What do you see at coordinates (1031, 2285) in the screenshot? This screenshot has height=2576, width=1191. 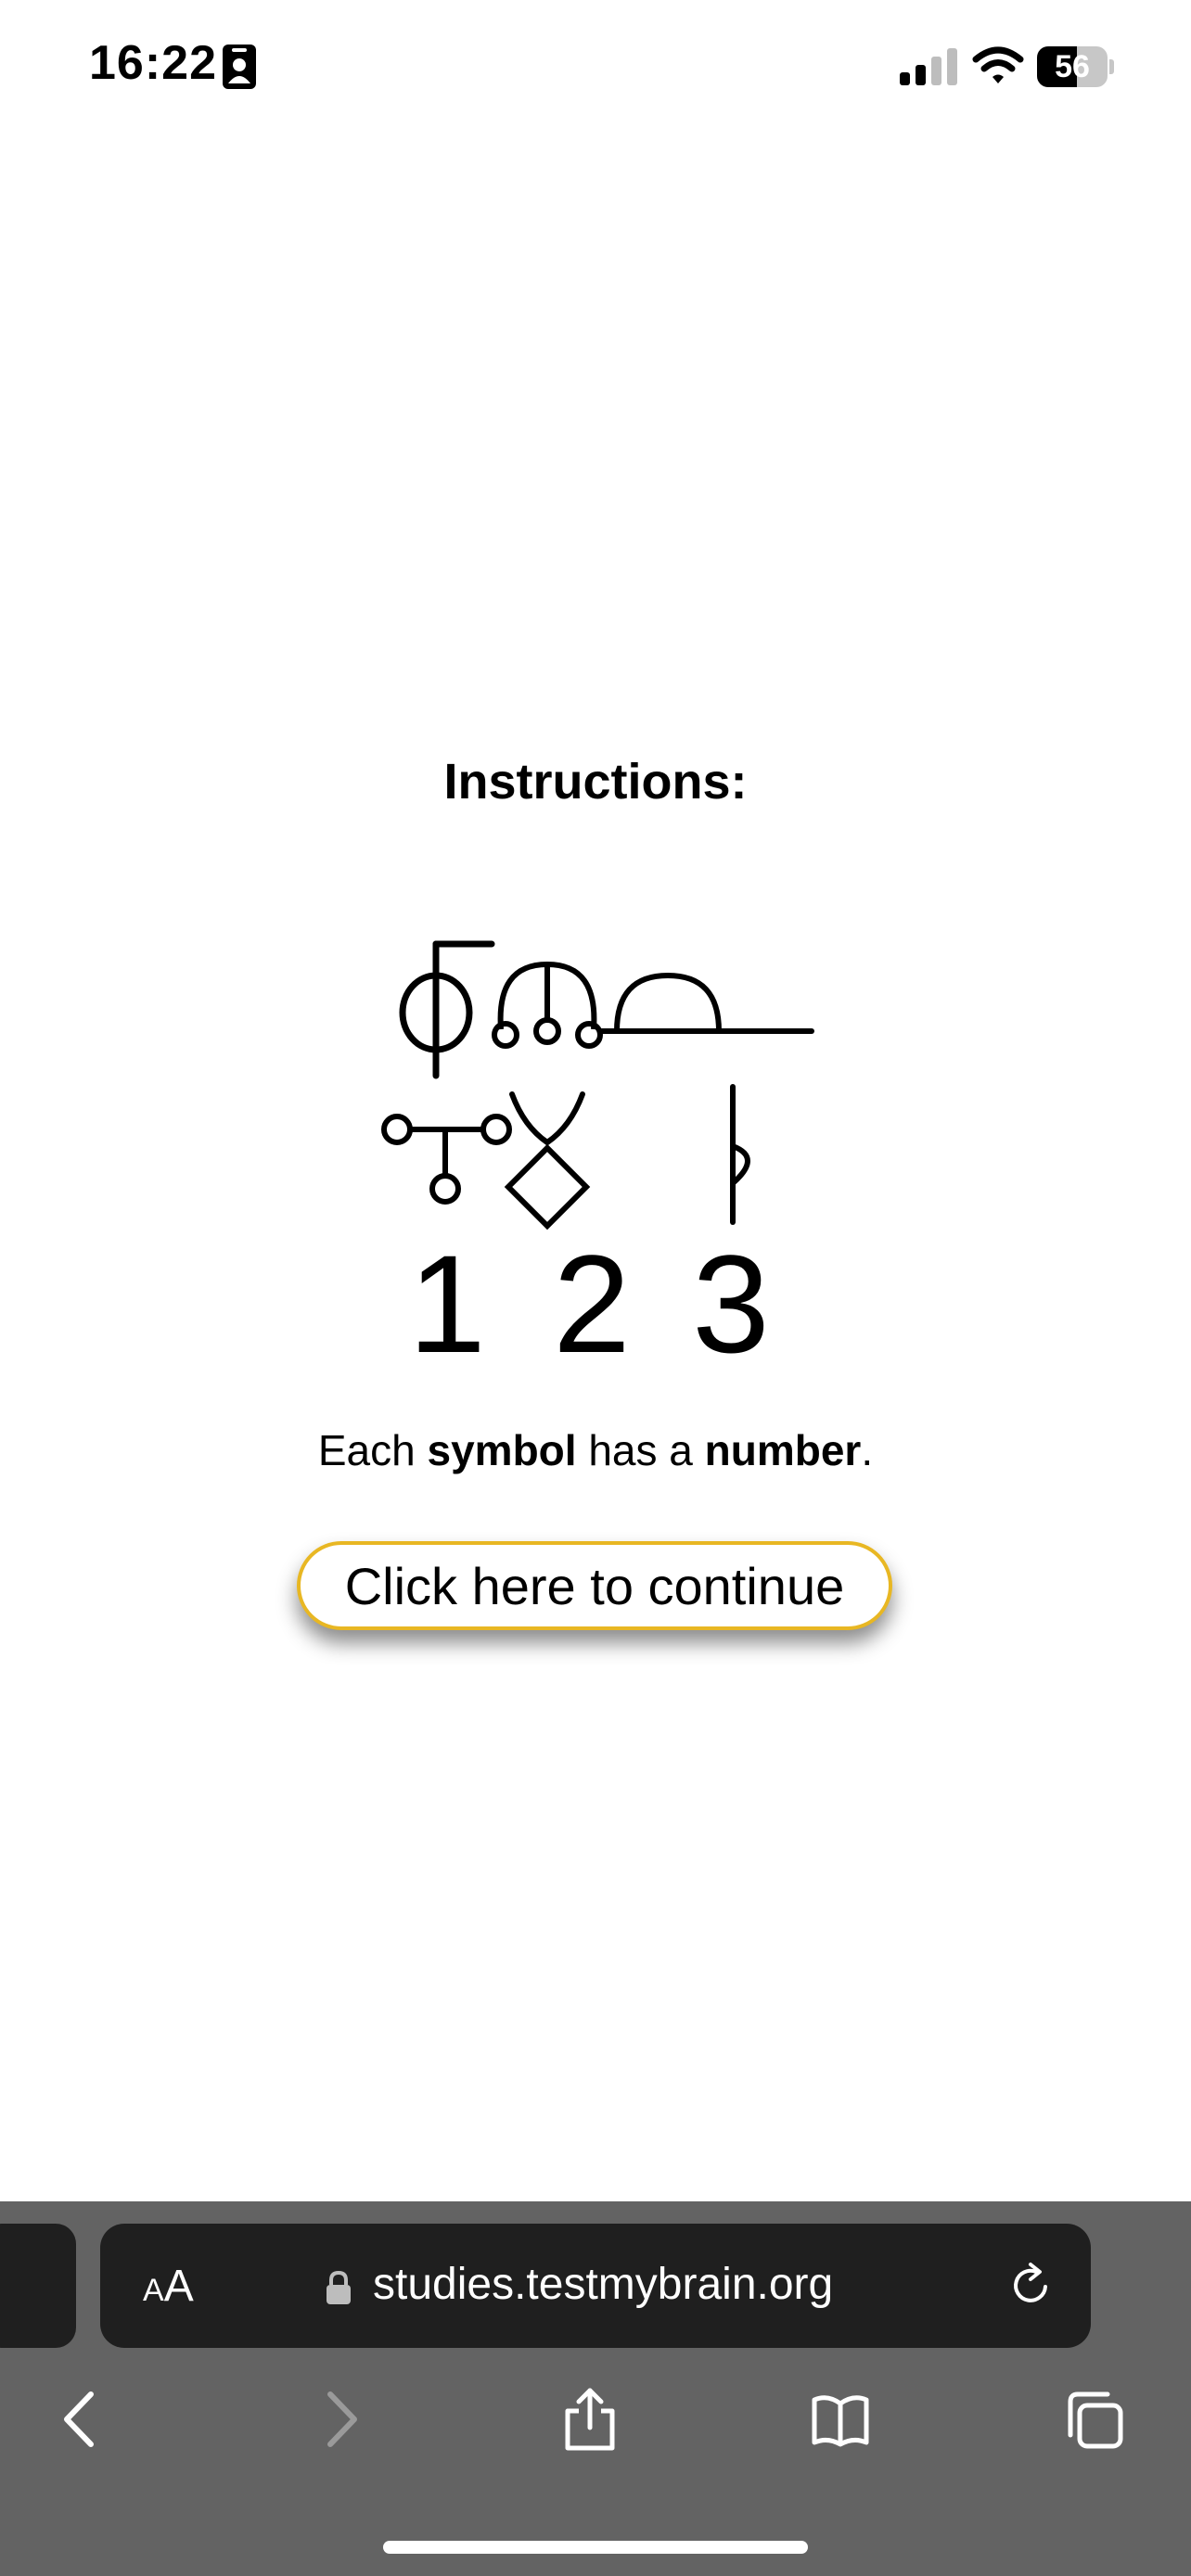 I see `reload-icon` at bounding box center [1031, 2285].